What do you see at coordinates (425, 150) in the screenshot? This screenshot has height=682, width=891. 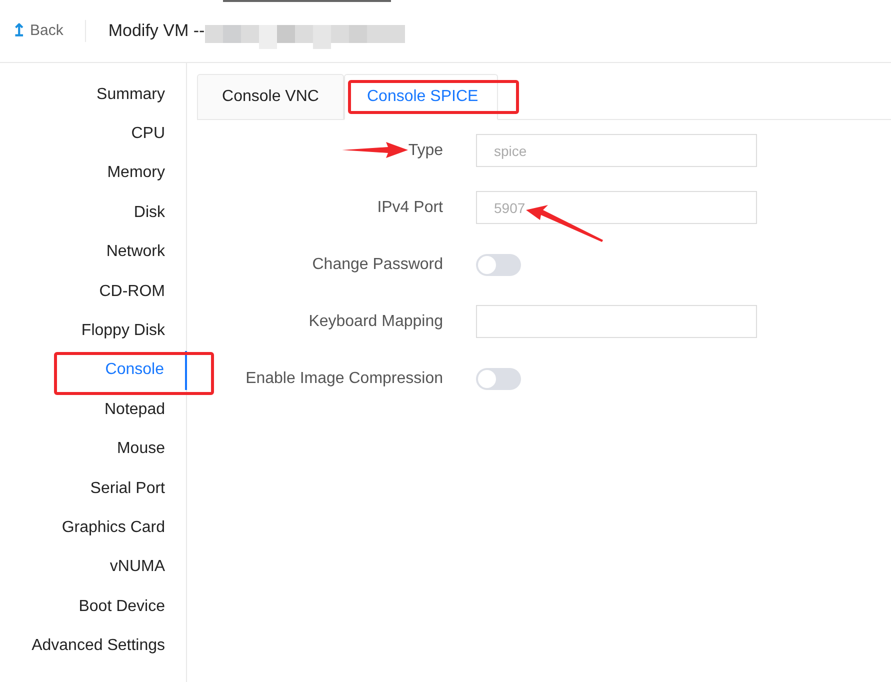 I see `field-label: Type` at bounding box center [425, 150].